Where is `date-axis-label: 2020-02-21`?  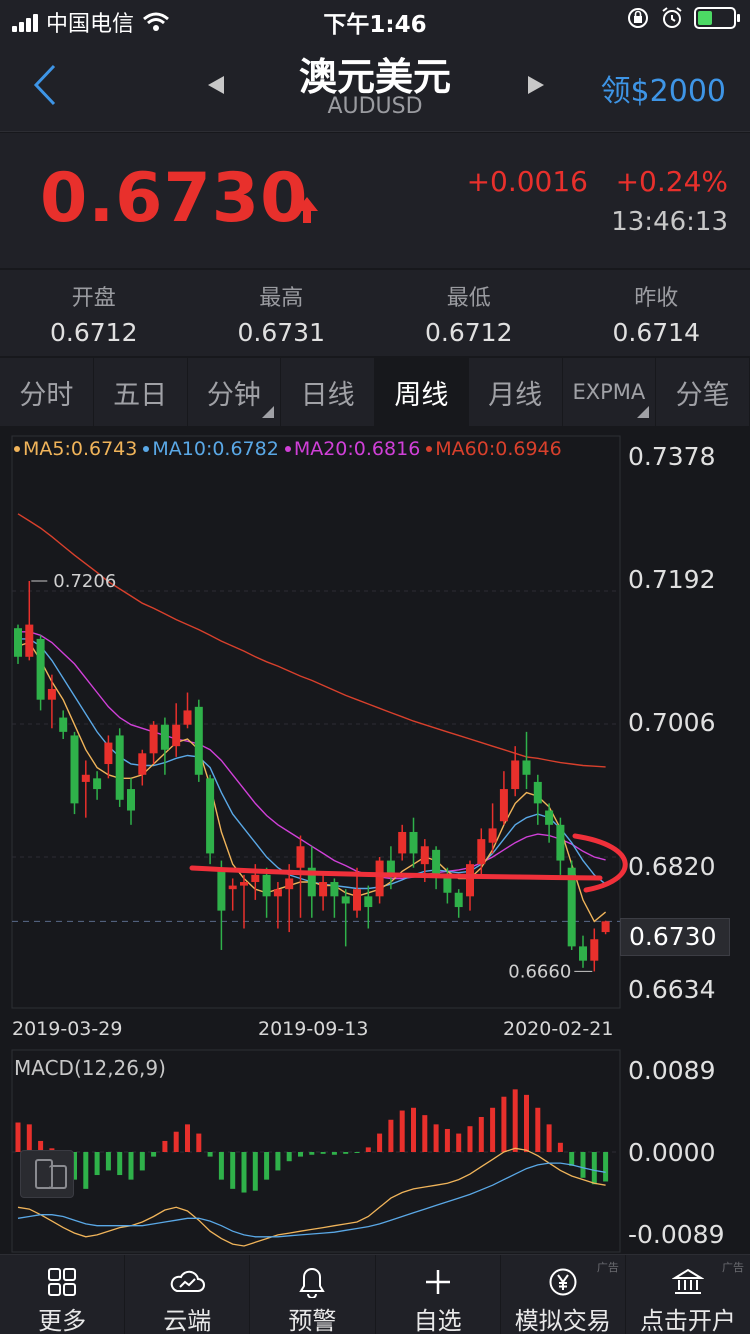
date-axis-label: 2020-02-21 is located at coordinates (558, 1029).